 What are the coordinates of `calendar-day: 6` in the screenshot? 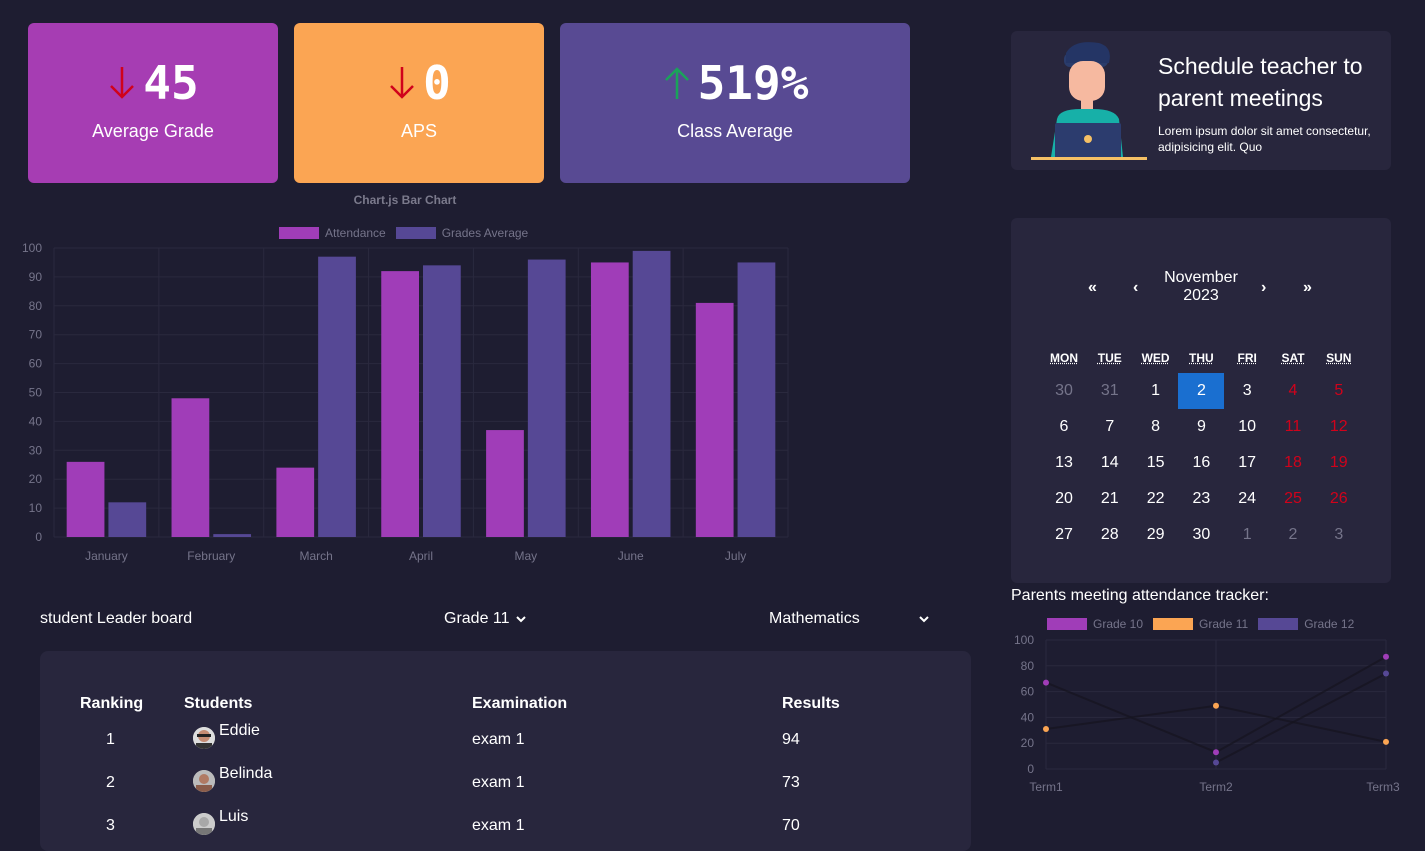 It's located at (1064, 427).